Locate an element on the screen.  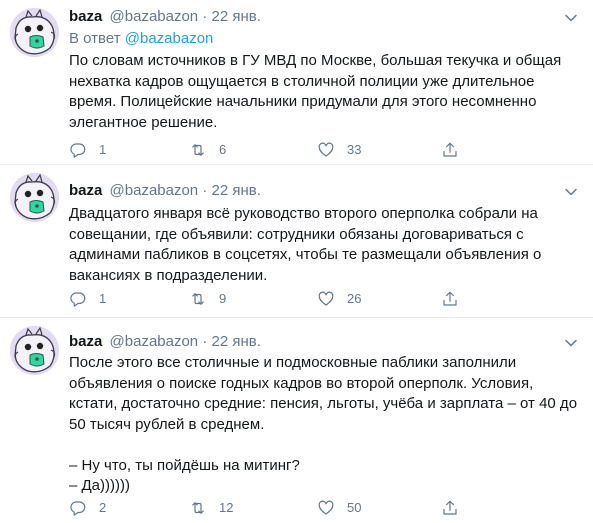
tweet-actions: 1 6 33 is located at coordinates (319, 150).